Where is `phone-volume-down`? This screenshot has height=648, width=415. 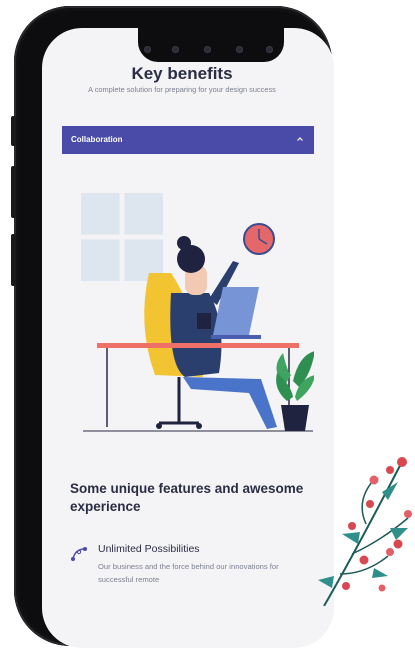 phone-volume-down is located at coordinates (13, 260).